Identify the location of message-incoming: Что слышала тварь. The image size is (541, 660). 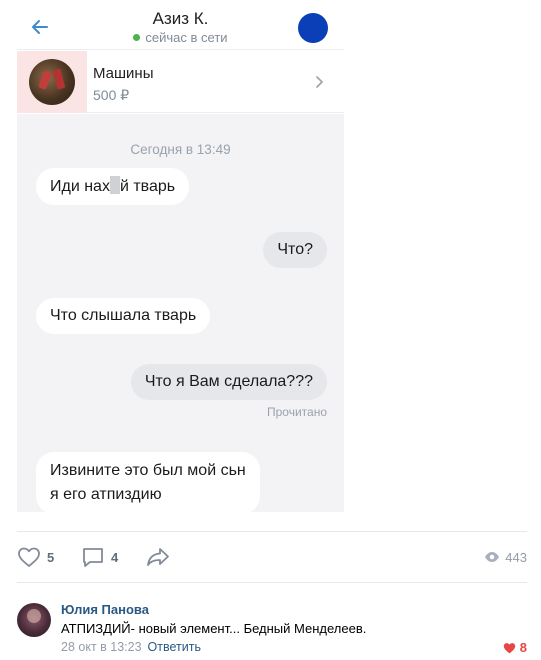
(123, 316).